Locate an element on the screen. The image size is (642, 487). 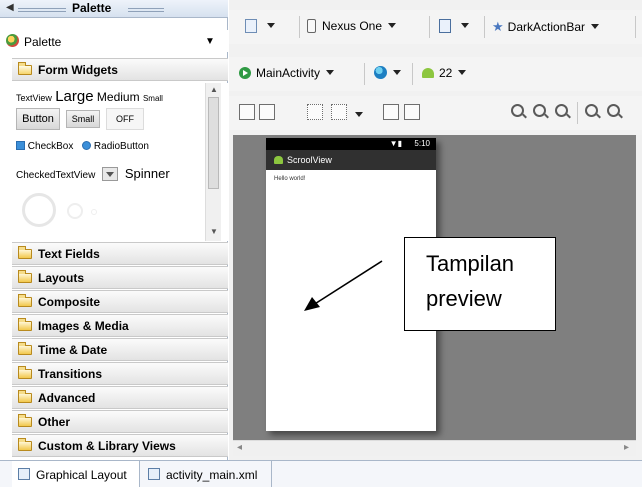
scroll-down-icon: ▼ is located at coordinates (214, 231).